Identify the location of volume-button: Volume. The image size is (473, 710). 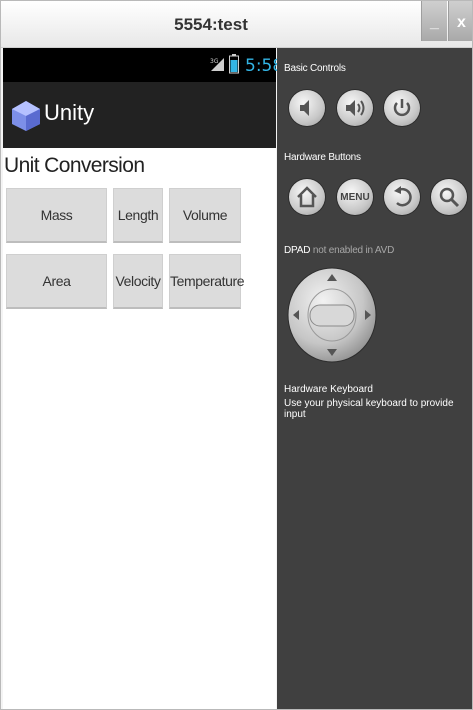
(205, 215).